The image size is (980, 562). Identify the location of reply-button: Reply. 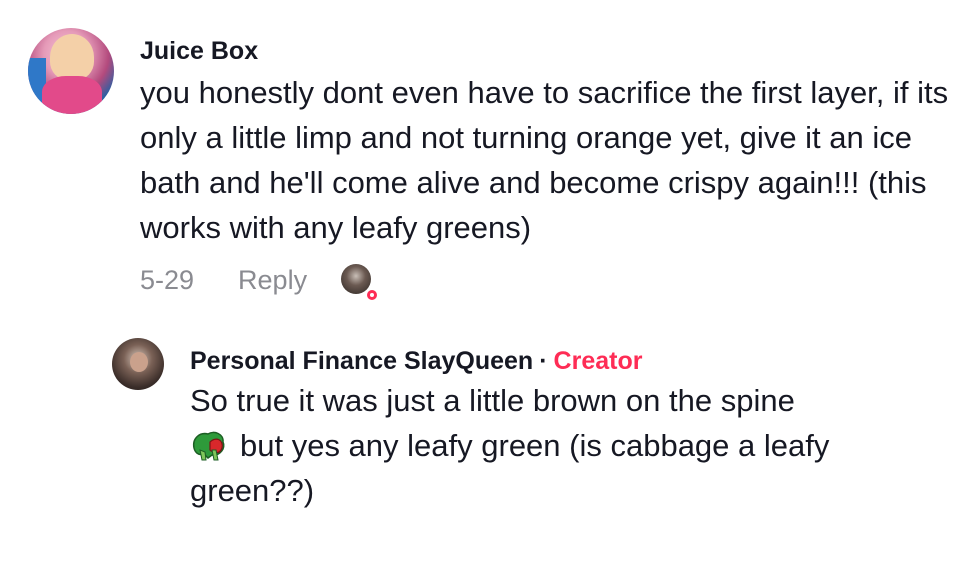
(272, 280).